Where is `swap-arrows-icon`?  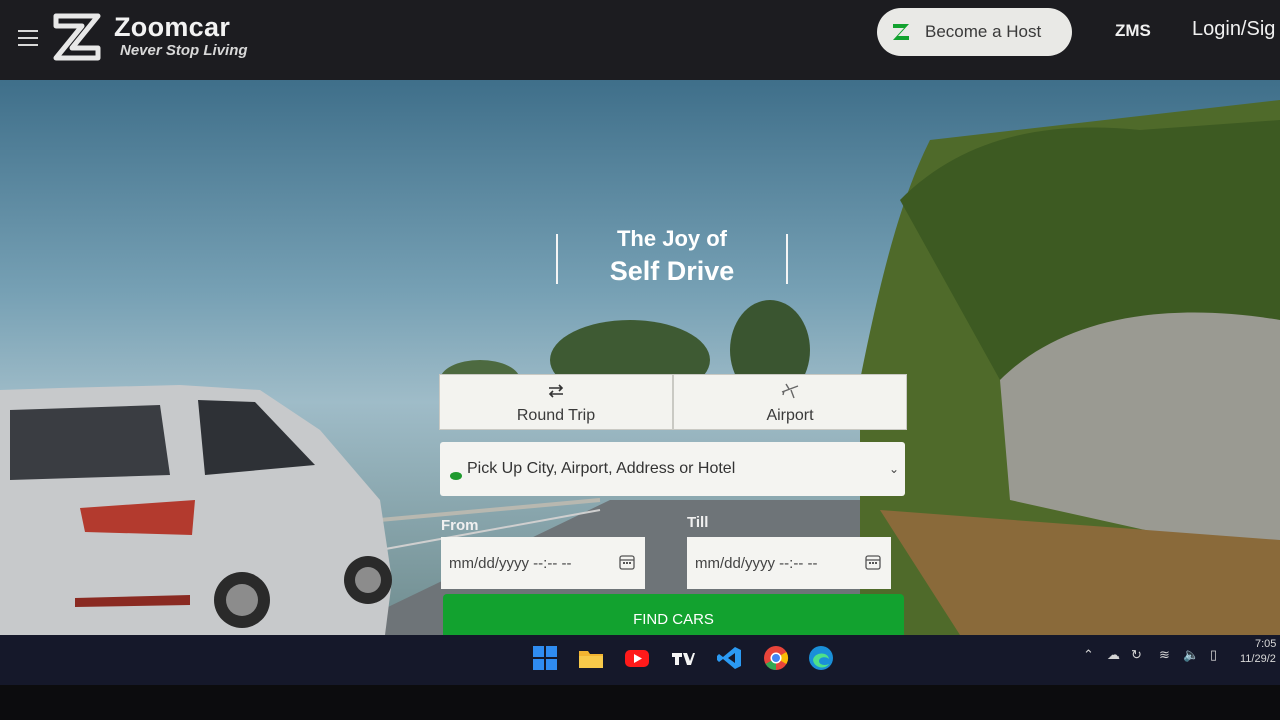 swap-arrows-icon is located at coordinates (556, 391).